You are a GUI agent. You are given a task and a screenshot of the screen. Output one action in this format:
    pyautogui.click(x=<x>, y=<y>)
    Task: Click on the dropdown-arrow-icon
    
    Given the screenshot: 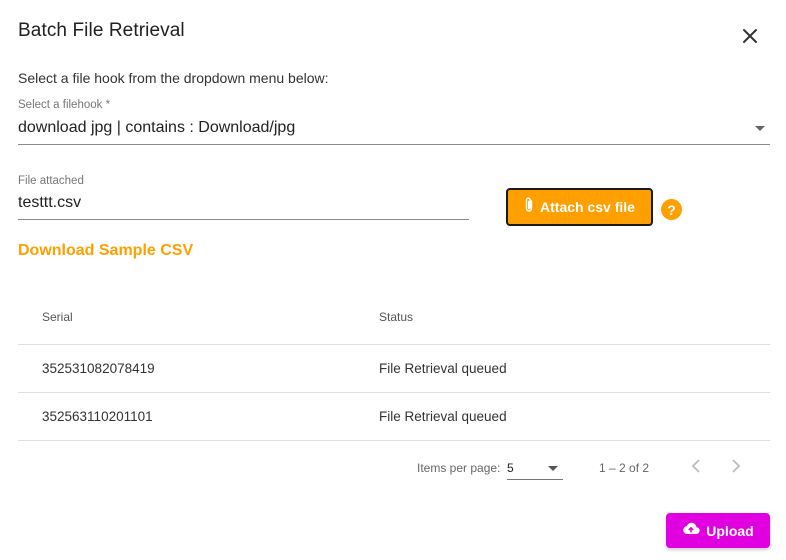 What is the action you would take?
    pyautogui.click(x=760, y=128)
    